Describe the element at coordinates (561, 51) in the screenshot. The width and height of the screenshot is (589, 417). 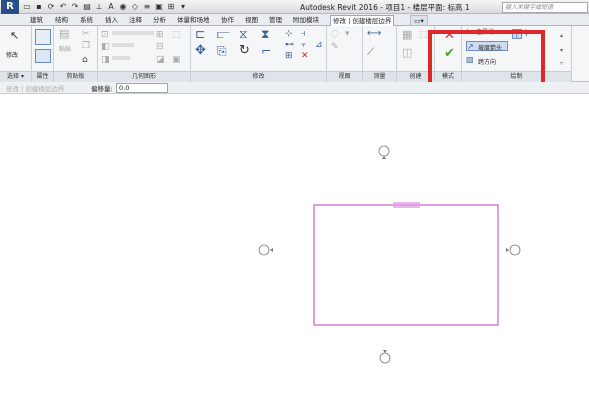
I see `draw-scroll-down-icon: ▾` at that location.